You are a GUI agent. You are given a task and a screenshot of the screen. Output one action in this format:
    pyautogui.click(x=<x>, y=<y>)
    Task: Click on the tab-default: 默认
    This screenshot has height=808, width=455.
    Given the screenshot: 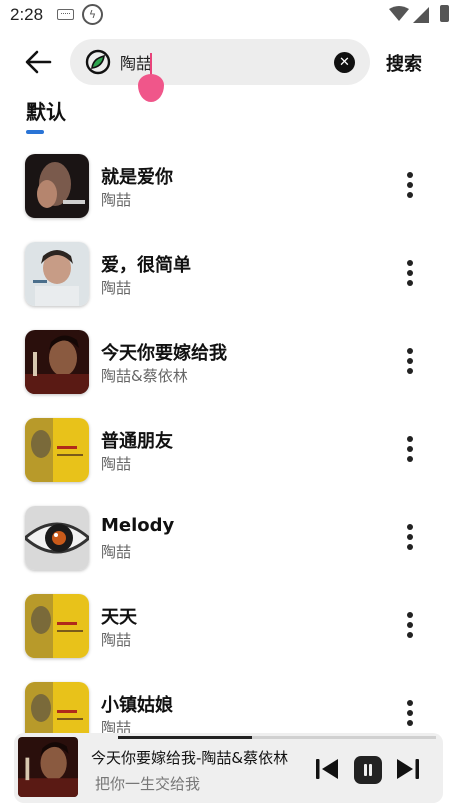 What is the action you would take?
    pyautogui.click(x=46, y=110)
    